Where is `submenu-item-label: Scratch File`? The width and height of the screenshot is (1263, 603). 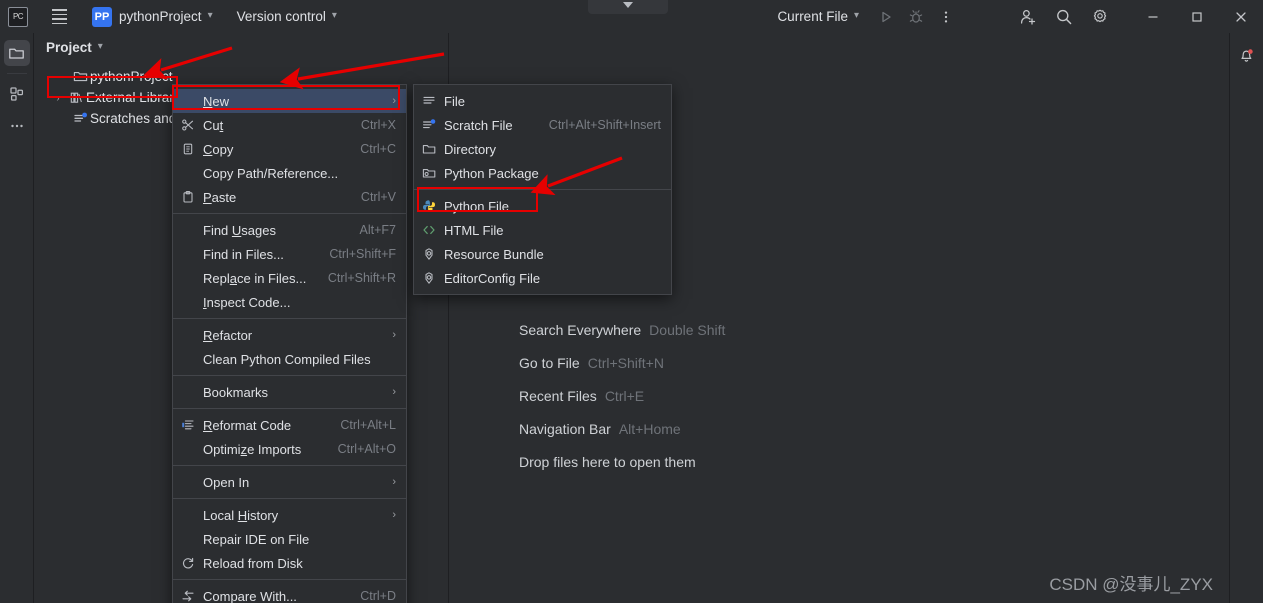 submenu-item-label: Scratch File is located at coordinates (478, 125).